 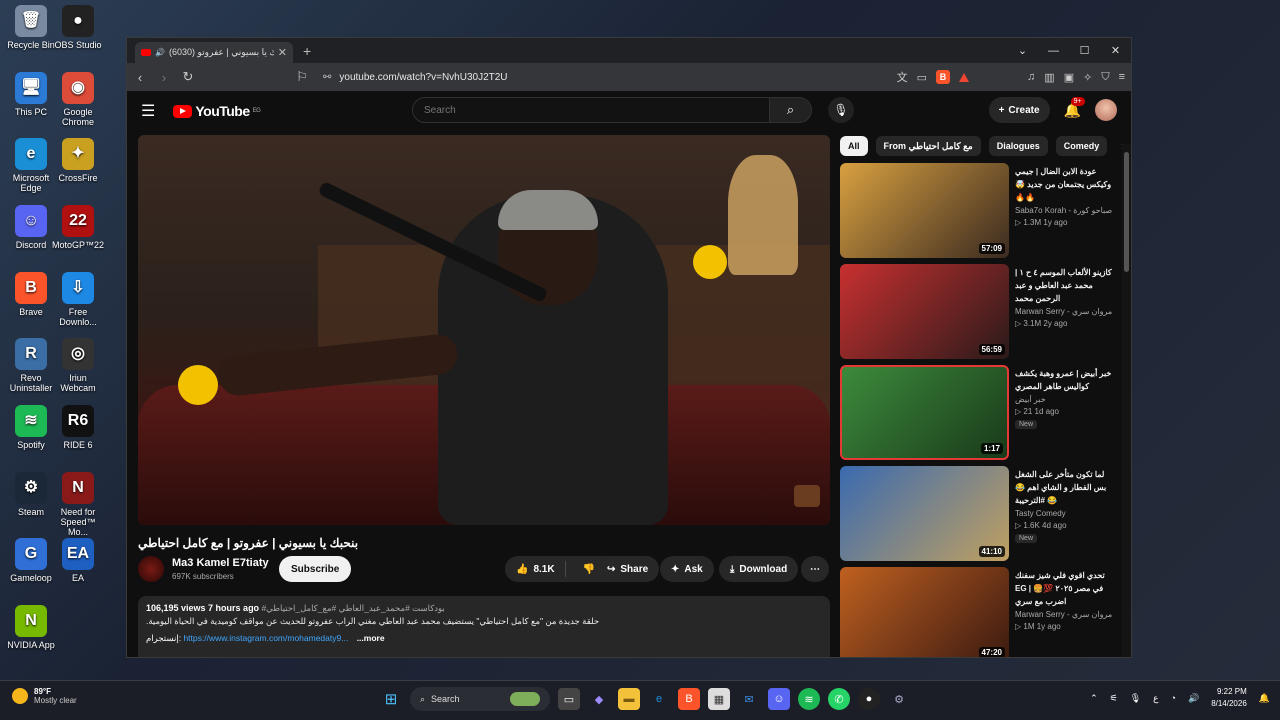 What do you see at coordinates (31, 27) in the screenshot?
I see `desktop-icon: 🗑 Recycle Bin` at bounding box center [31, 27].